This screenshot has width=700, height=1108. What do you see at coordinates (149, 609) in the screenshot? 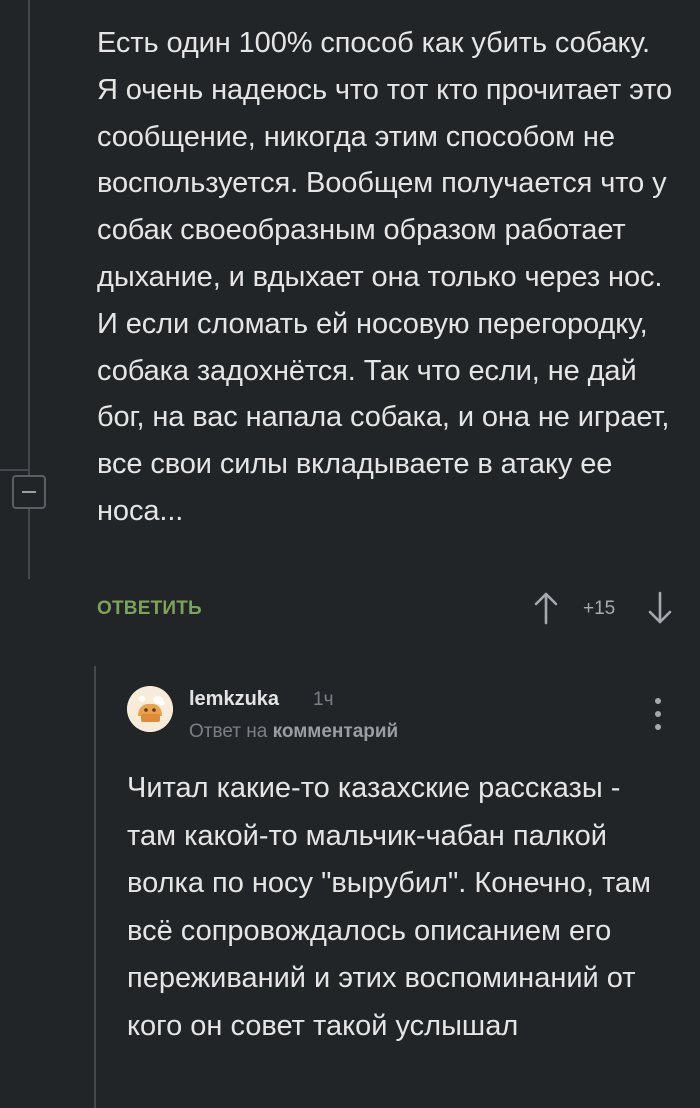
I see `reply-button: ОТВЕТИТЬ` at bounding box center [149, 609].